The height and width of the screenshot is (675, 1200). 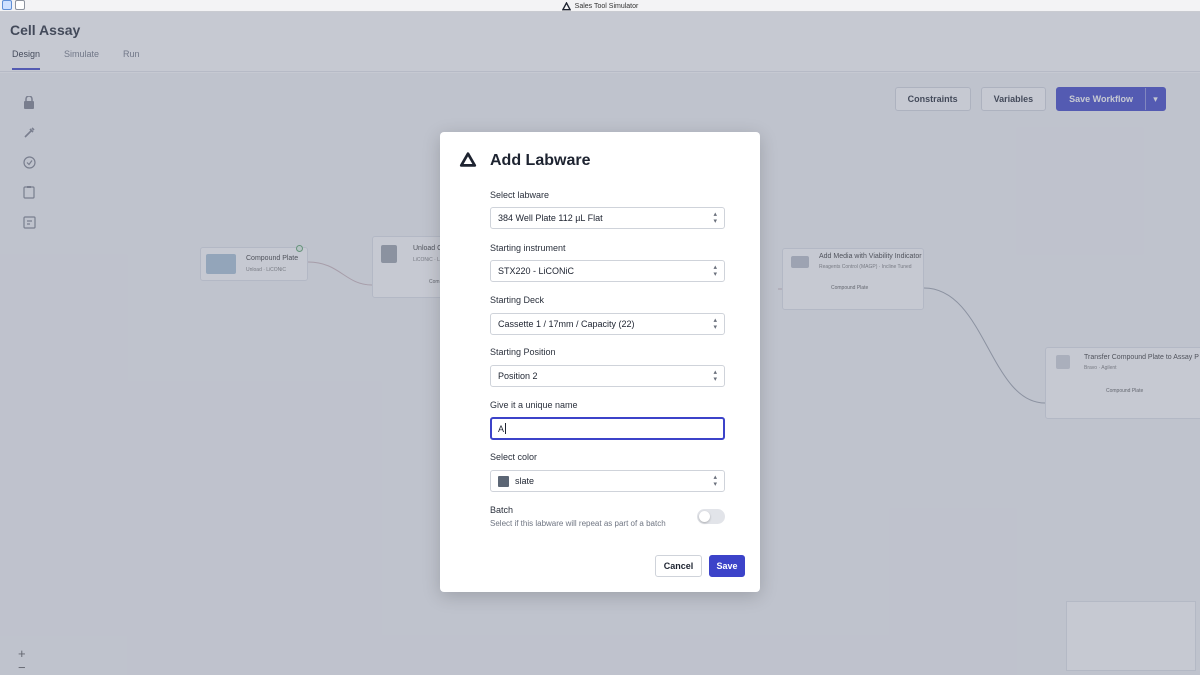 I want to click on color-value: slate, so click(x=525, y=481).